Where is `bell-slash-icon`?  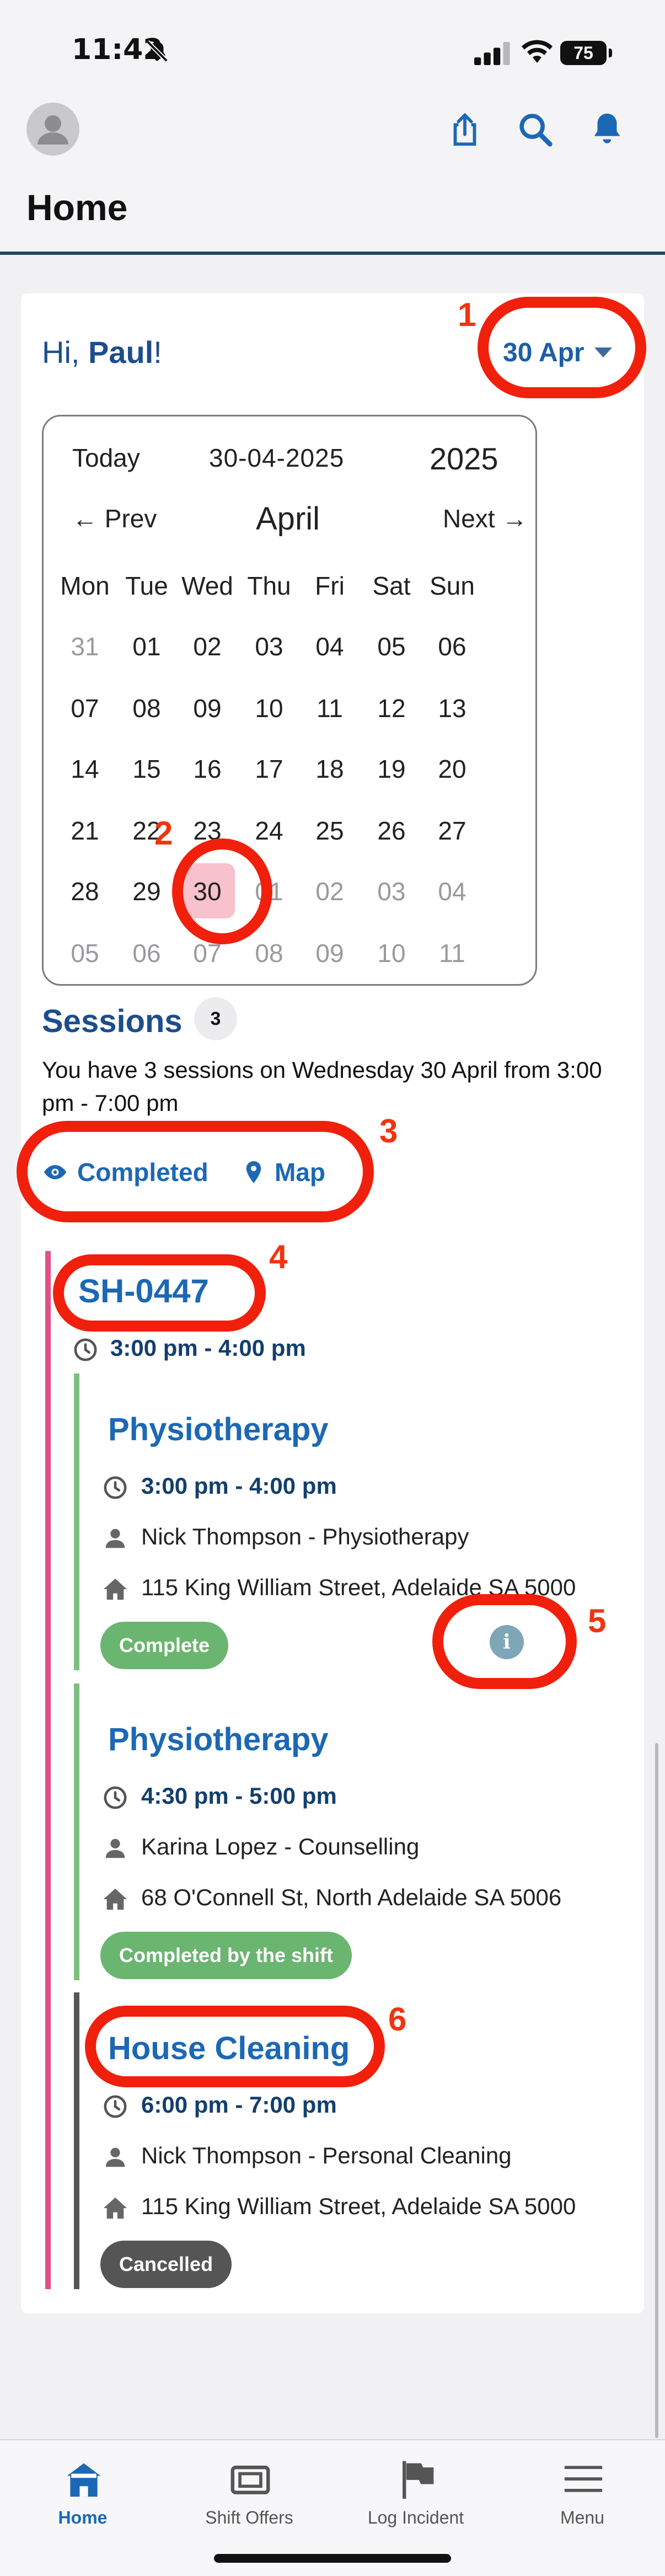 bell-slash-icon is located at coordinates (157, 51).